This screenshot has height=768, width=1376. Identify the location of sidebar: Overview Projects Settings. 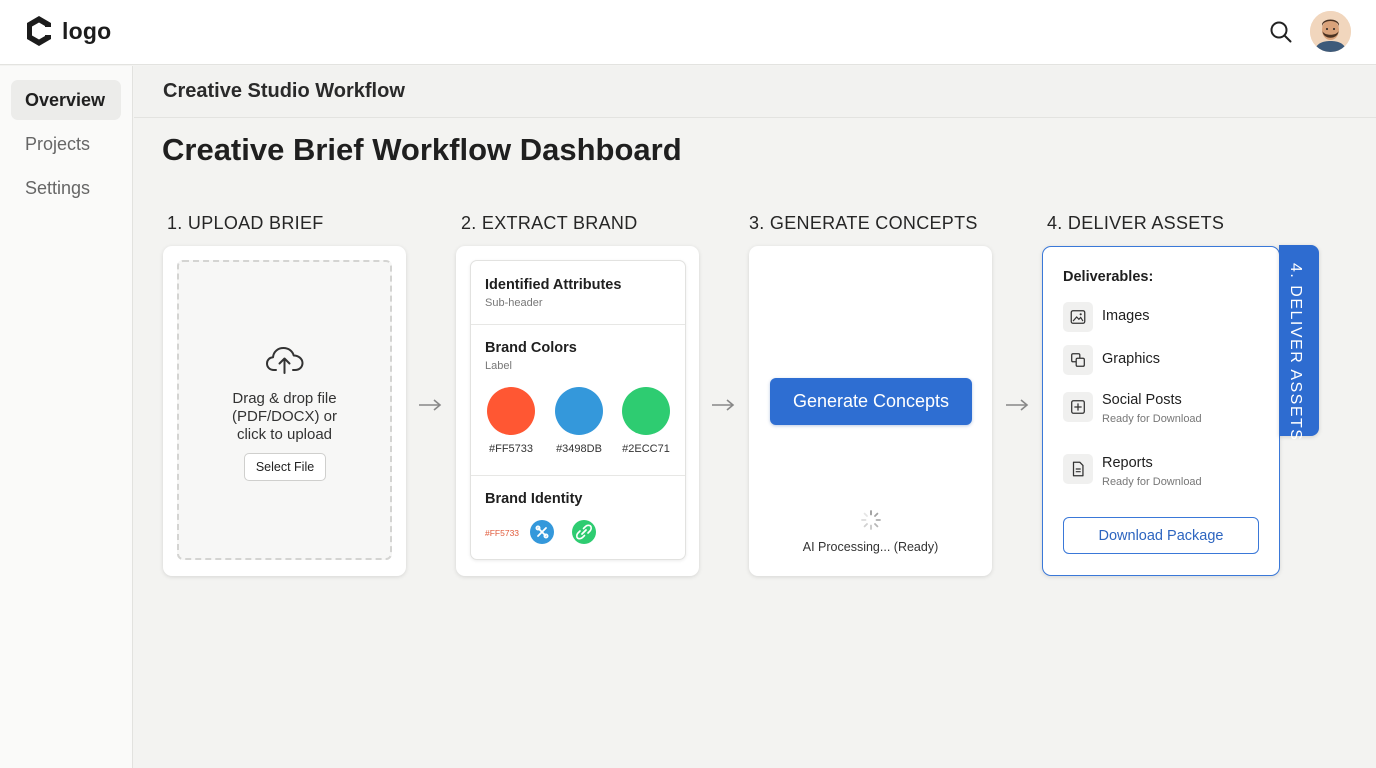
(66, 417).